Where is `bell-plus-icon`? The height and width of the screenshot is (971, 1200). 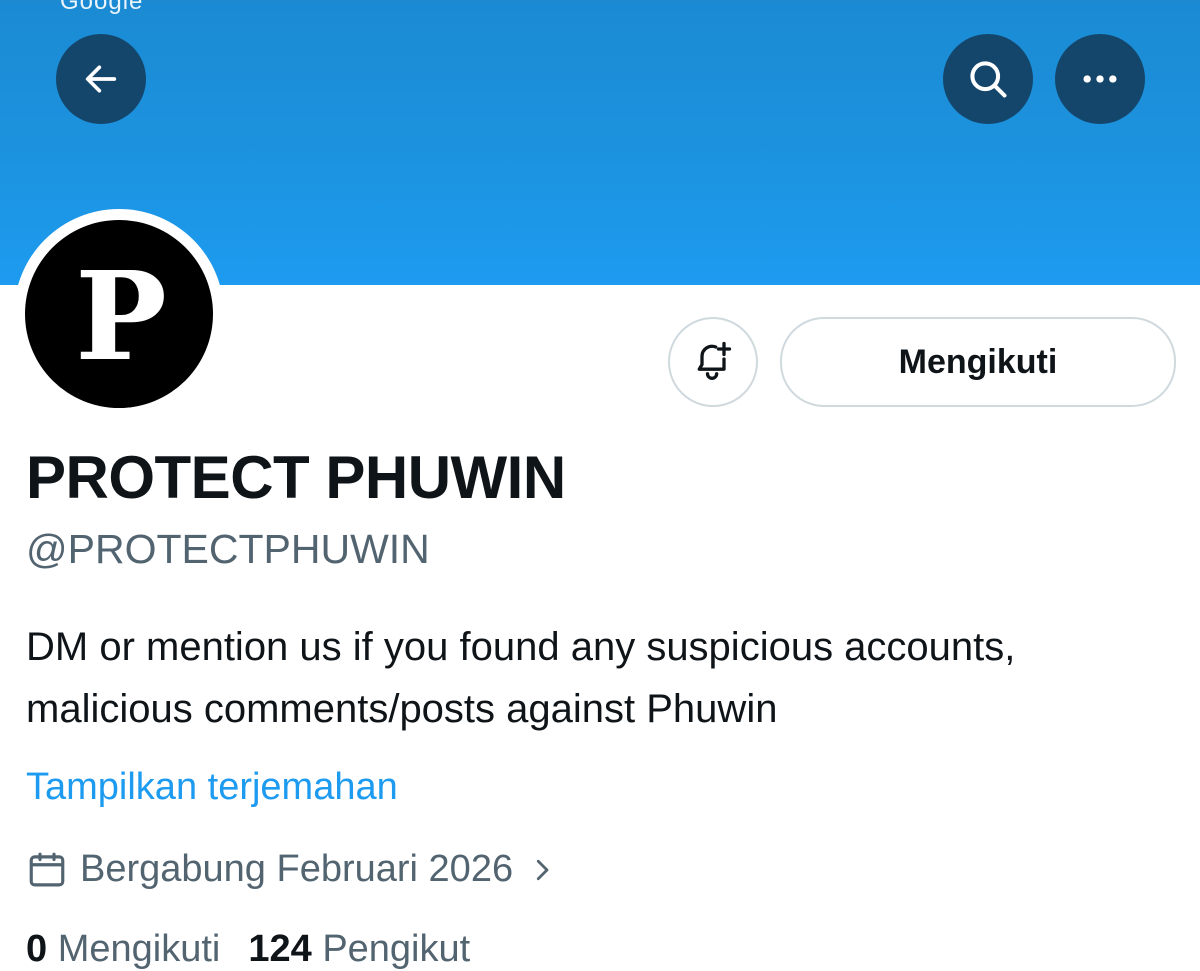 bell-plus-icon is located at coordinates (713, 362).